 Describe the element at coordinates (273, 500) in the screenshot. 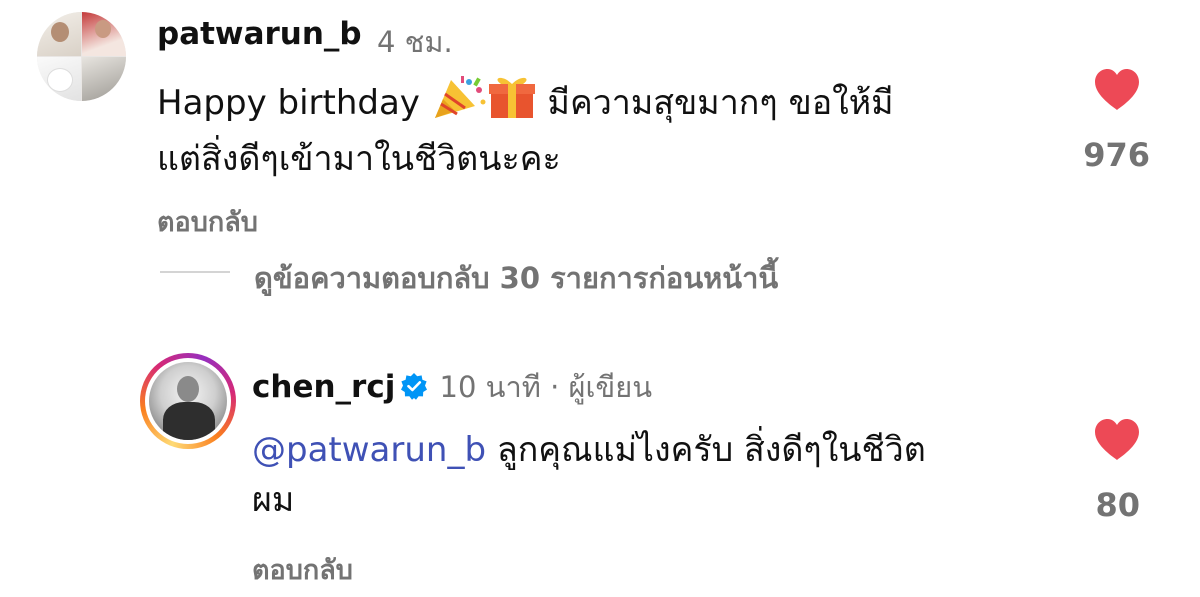

I see `comment-text-line2: ผม` at that location.